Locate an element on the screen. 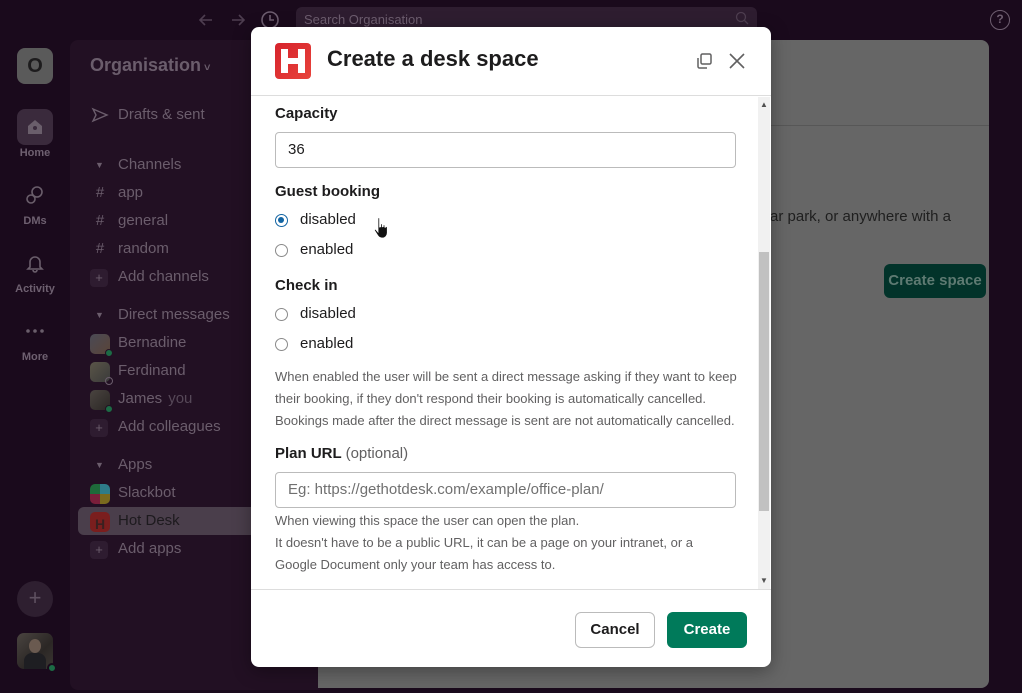  you-label: you is located at coordinates (180, 398).